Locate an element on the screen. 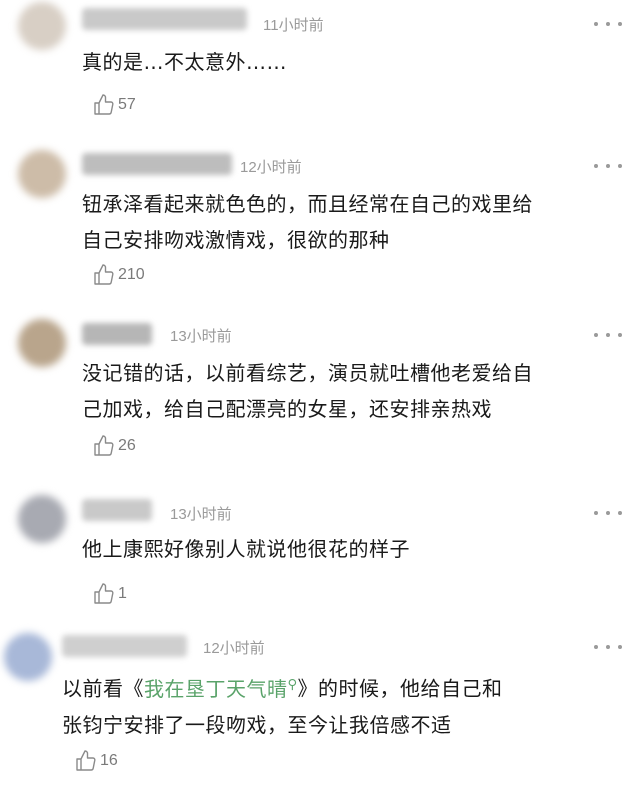 Image resolution: width=640 pixels, height=794 pixels. comment-text: 钮承泽看起来就色色的，而且经常在自己的戏里给 自己安排吻戏激情戏，很欲的那种 is located at coordinates (307, 222).